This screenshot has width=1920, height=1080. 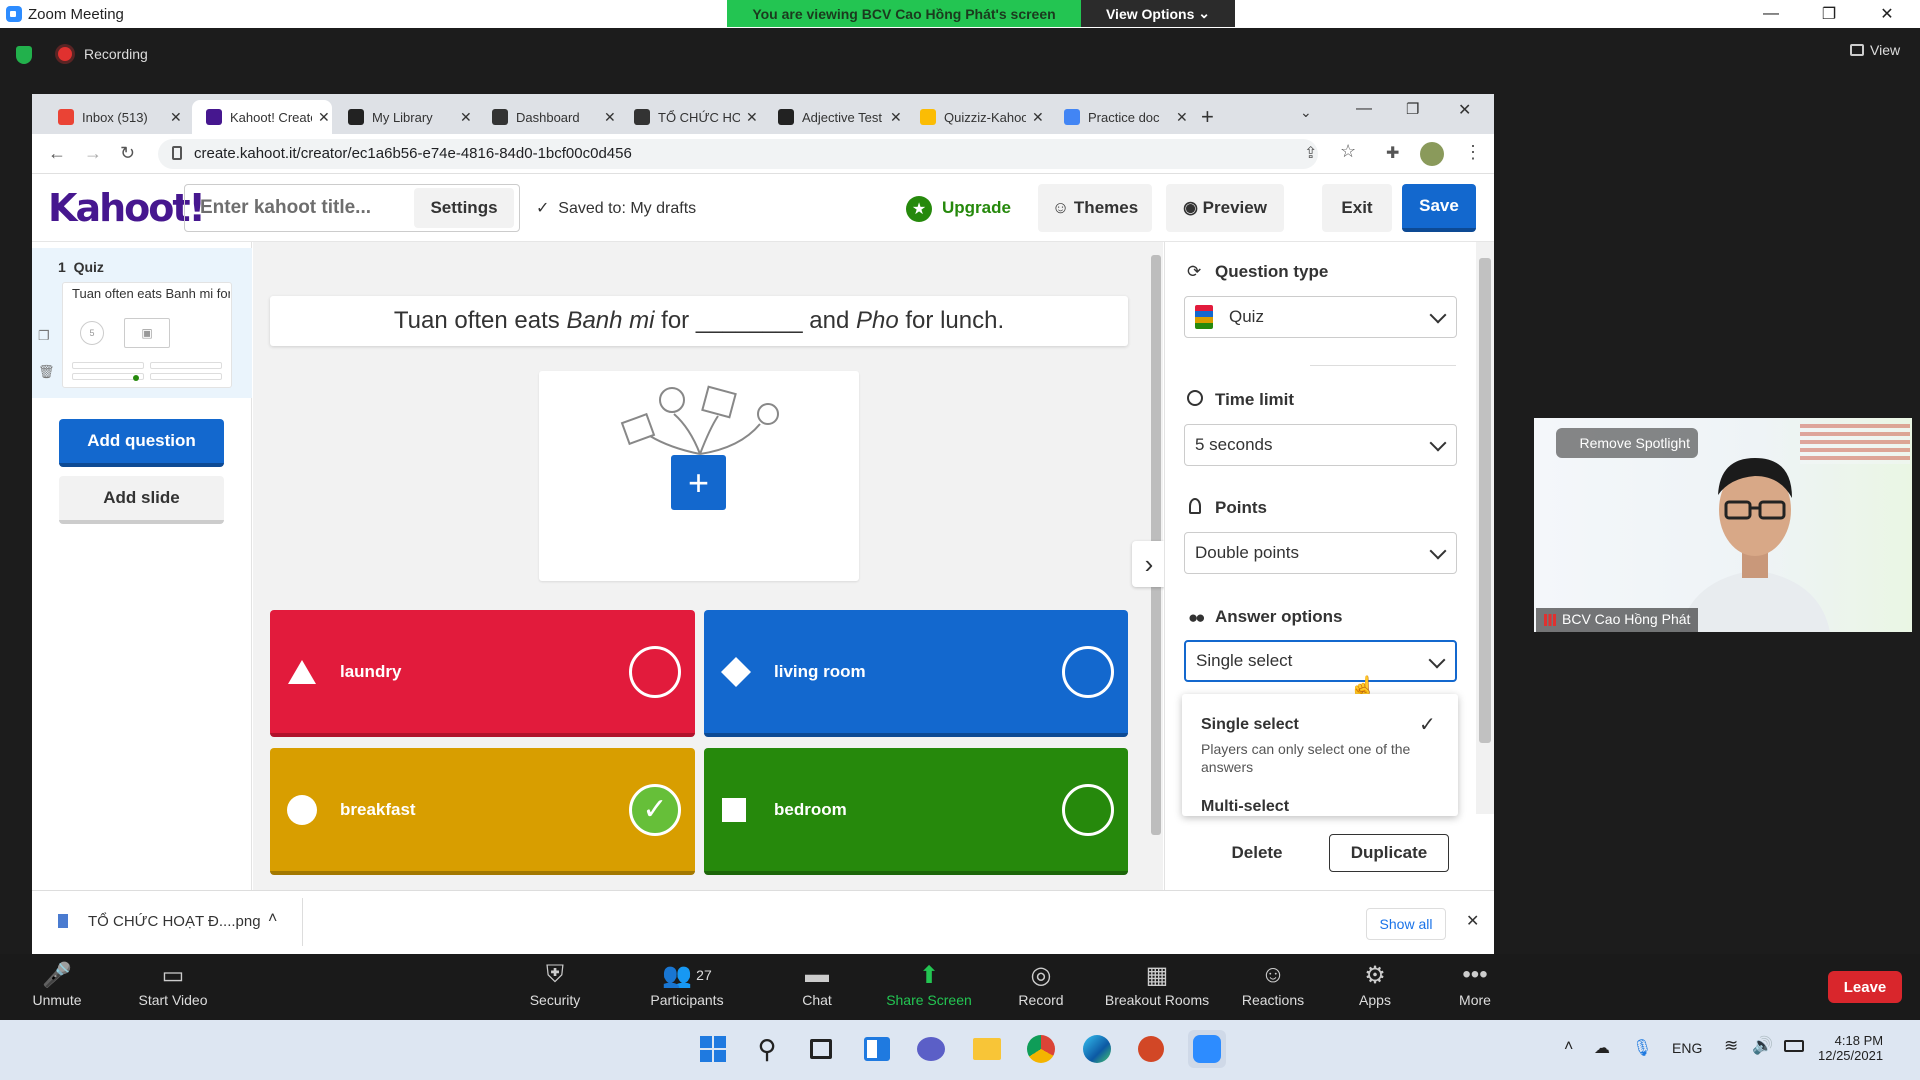 What do you see at coordinates (655, 809) in the screenshot?
I see `correct-check-icon: ✓` at bounding box center [655, 809].